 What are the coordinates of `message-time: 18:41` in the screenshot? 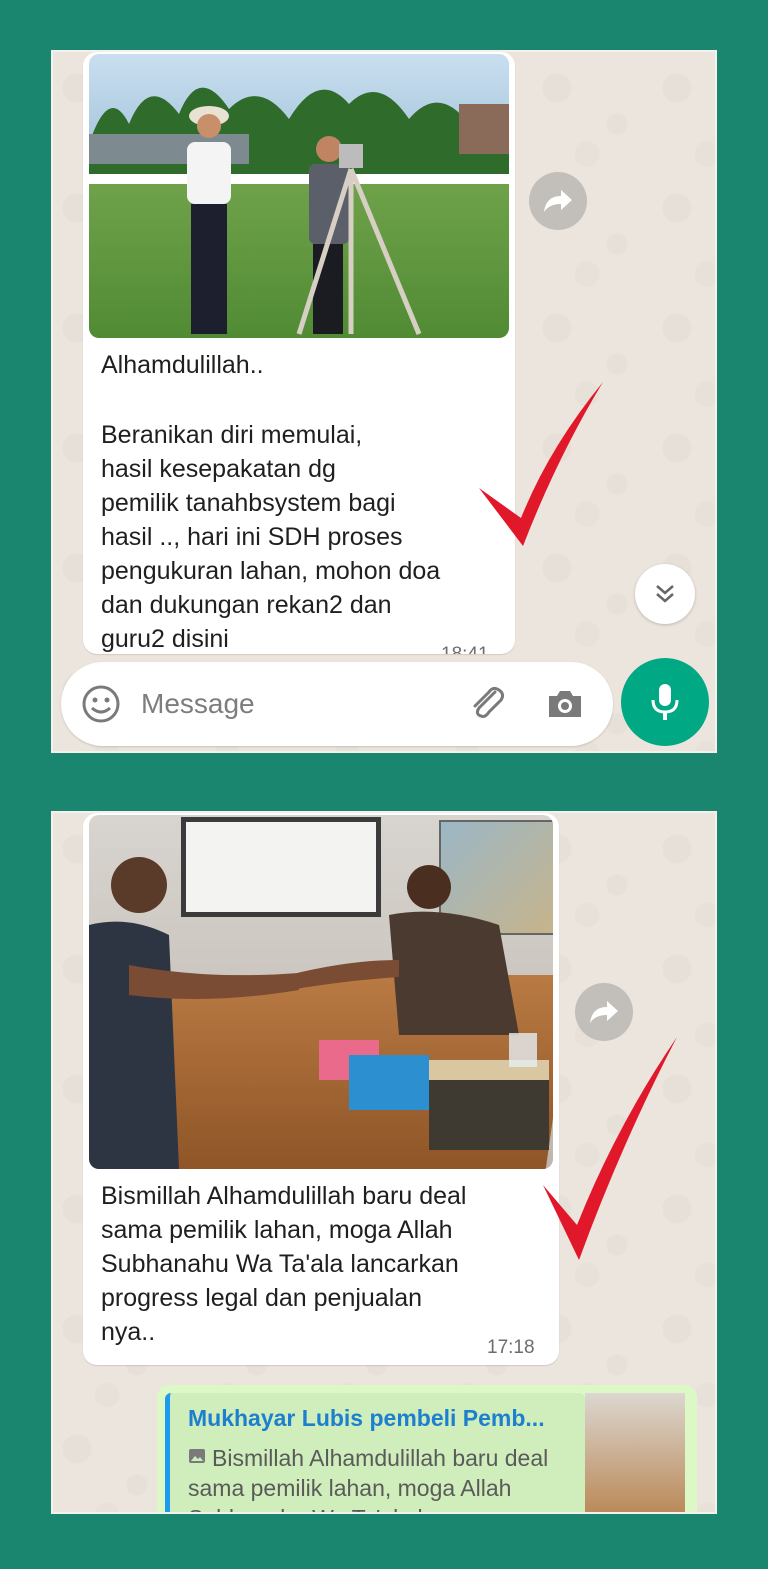 It's located at (465, 649).